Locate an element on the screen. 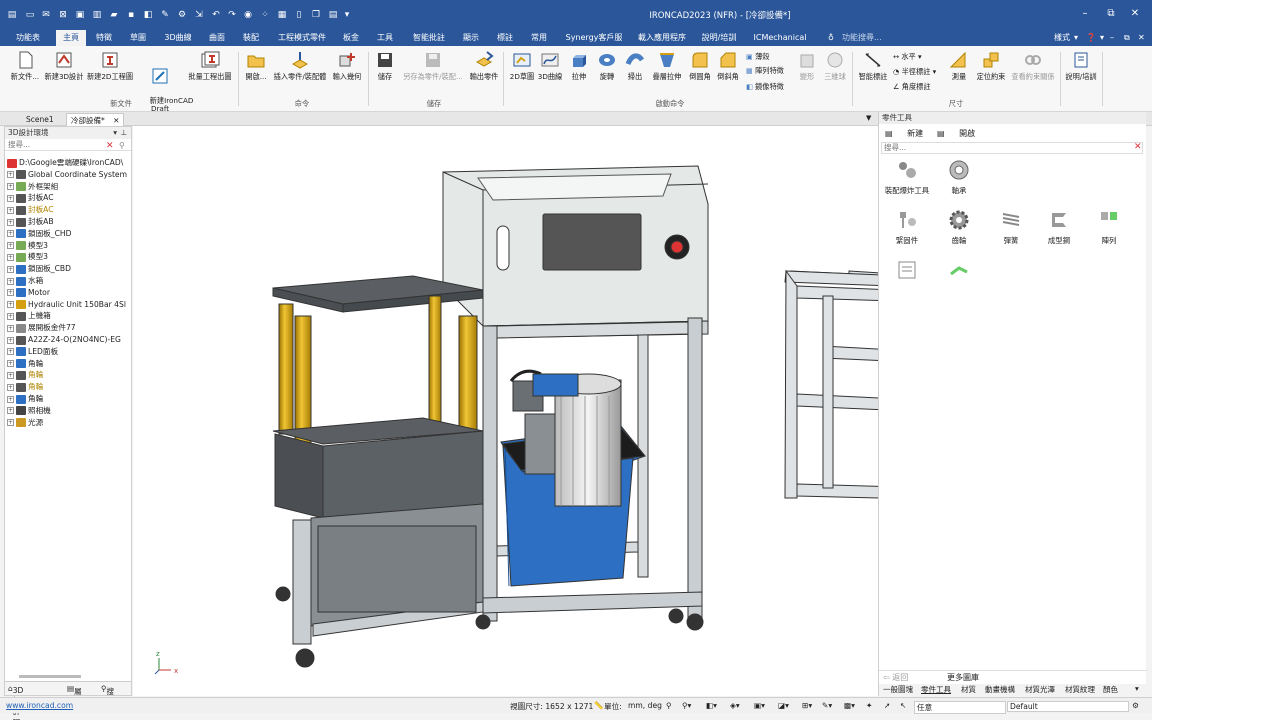 This screenshot has width=1280, height=720. light-icon: ✦ is located at coordinates (869, 705).